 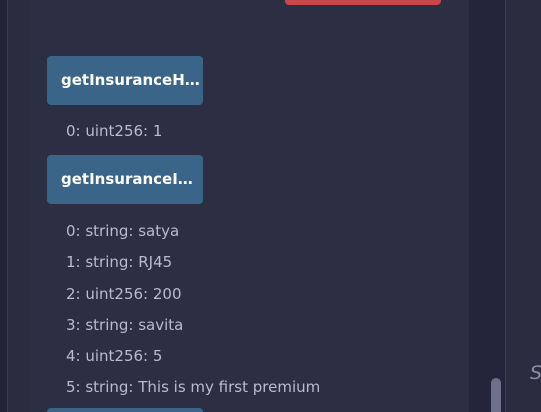 I want to click on editor-gutter, so click(x=487, y=206).